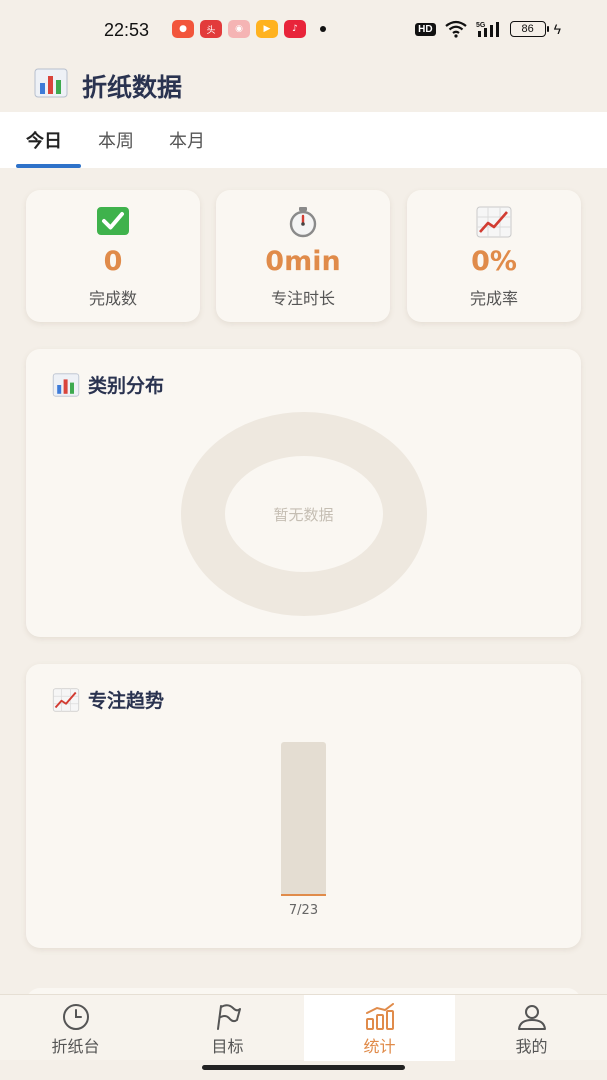 The height and width of the screenshot is (1080, 607). I want to click on tab-this-month: 本月, so click(187, 140).